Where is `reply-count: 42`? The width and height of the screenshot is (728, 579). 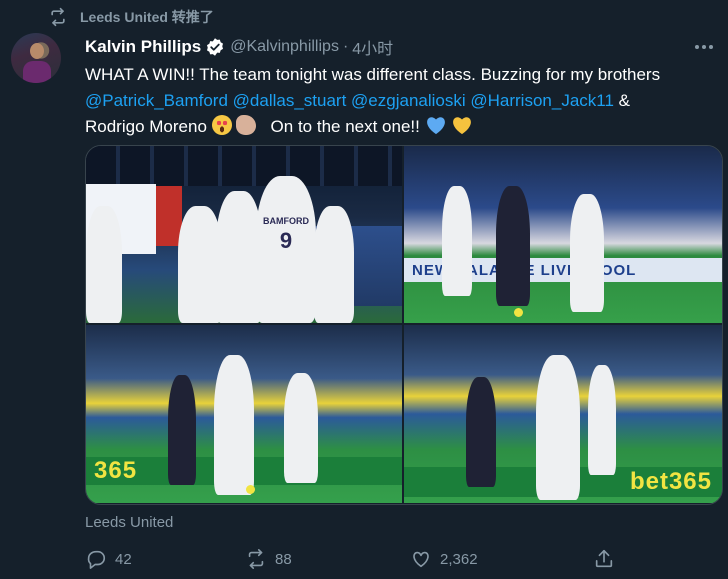 reply-count: 42 is located at coordinates (123, 559).